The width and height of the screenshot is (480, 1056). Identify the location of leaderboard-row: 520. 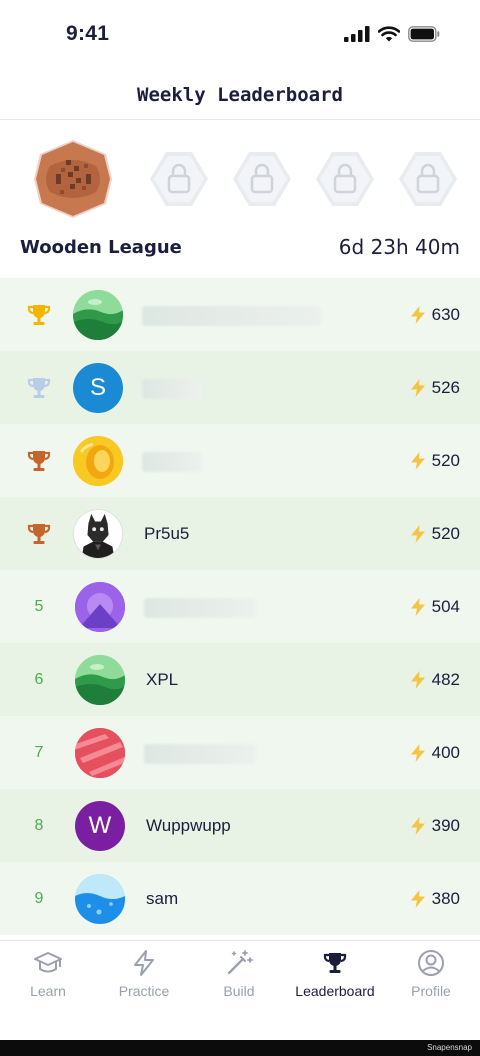
(240, 460).